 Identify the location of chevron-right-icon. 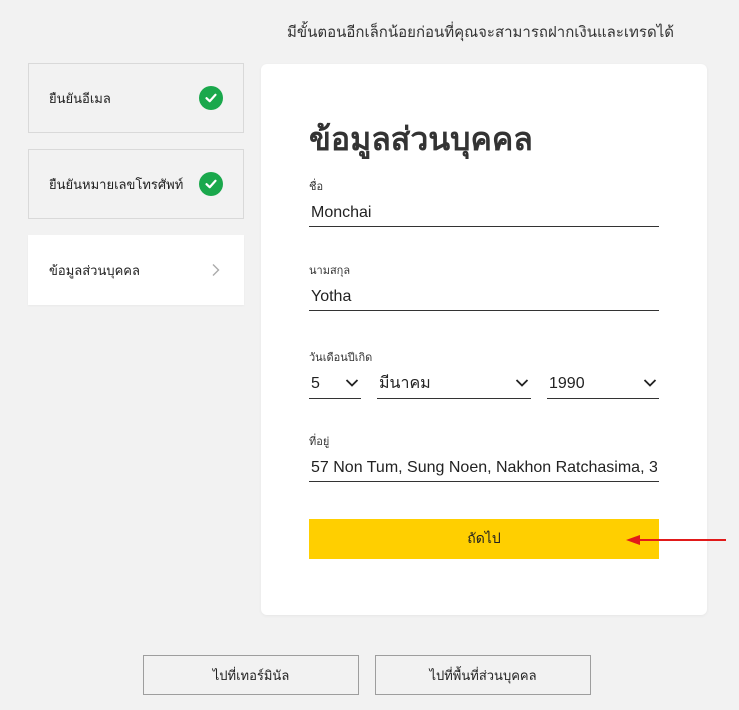
(216, 270).